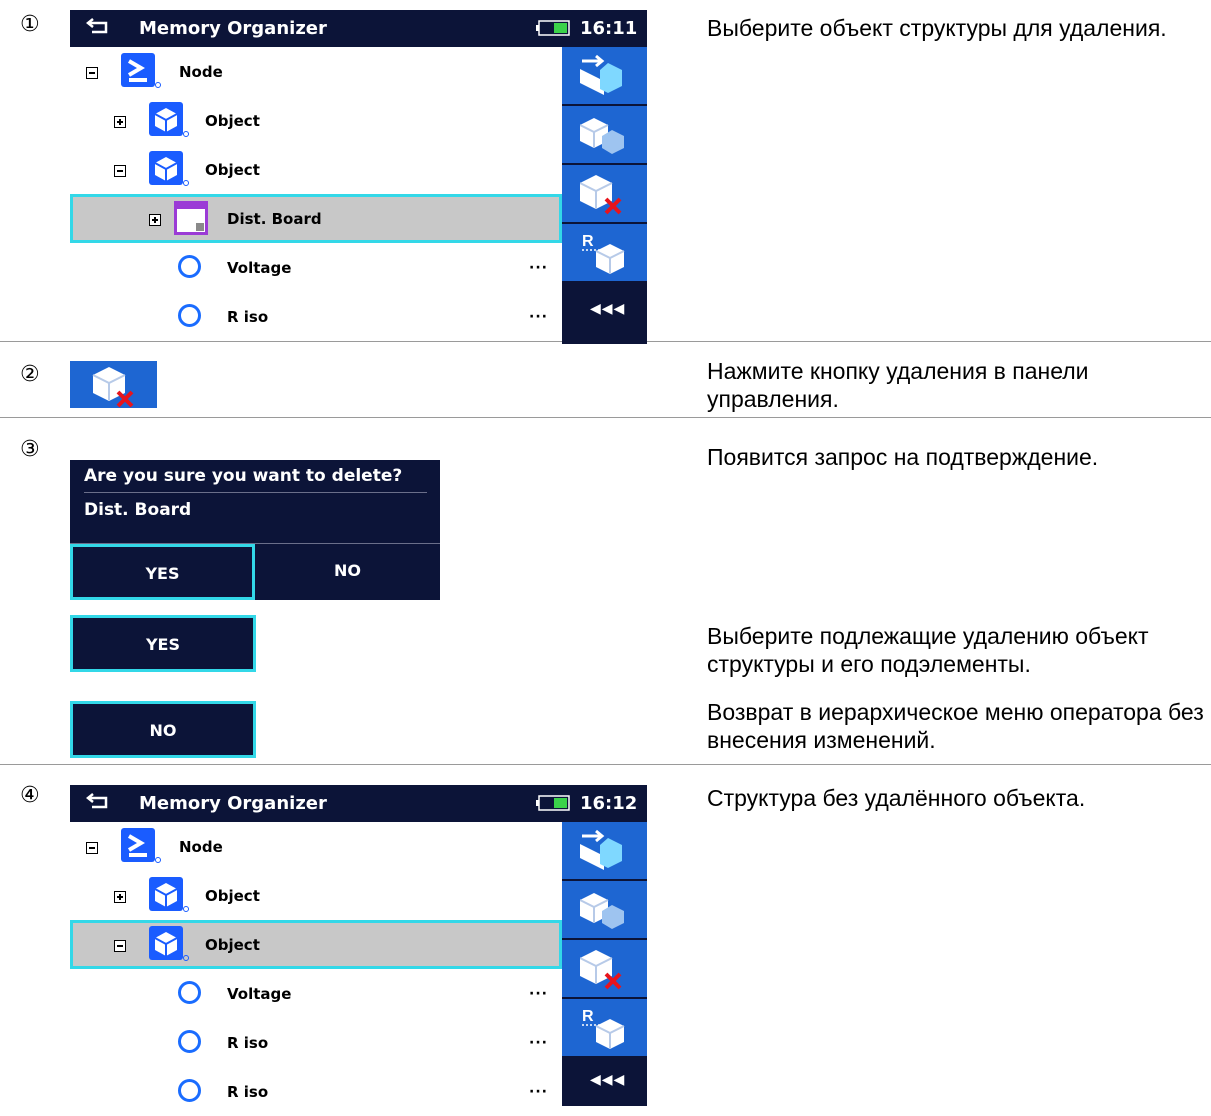 The image size is (1211, 1116). Describe the element at coordinates (903, 457) in the screenshot. I see `step-description-3: Появится запрос на подтверждение.` at that location.